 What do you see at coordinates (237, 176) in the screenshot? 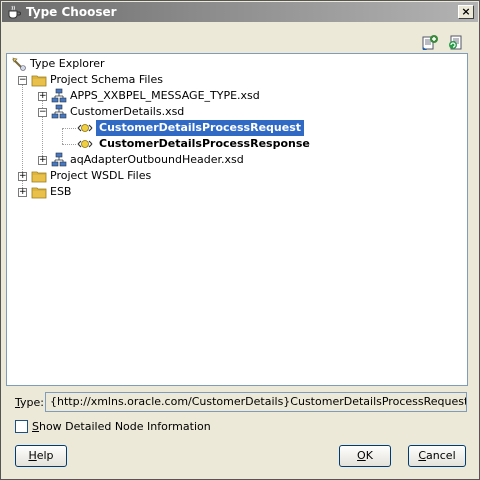
I see `tree-item-project-wsdl-files: + Project WSDL Files` at bounding box center [237, 176].